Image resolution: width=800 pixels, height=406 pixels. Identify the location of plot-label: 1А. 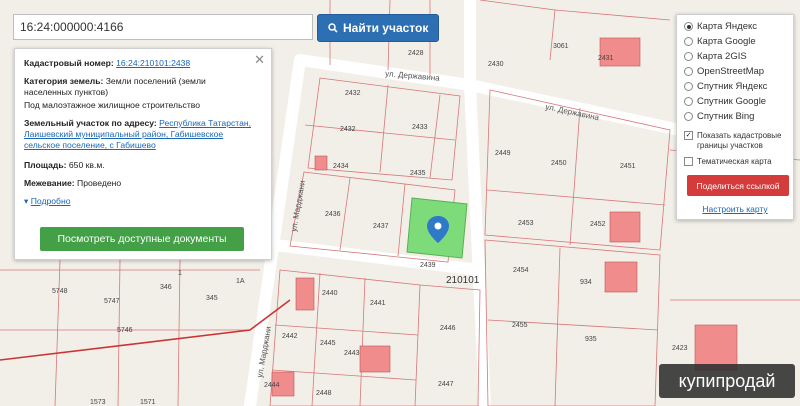
(240, 281).